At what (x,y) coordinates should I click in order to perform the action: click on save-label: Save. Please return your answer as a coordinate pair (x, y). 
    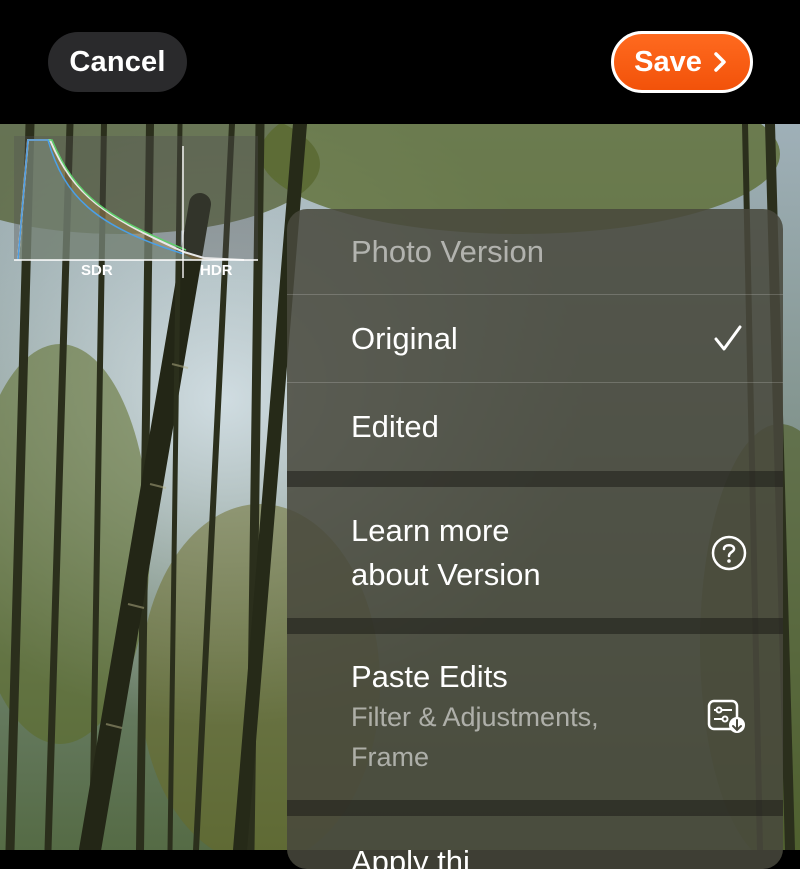
    Looking at the image, I should click on (668, 61).